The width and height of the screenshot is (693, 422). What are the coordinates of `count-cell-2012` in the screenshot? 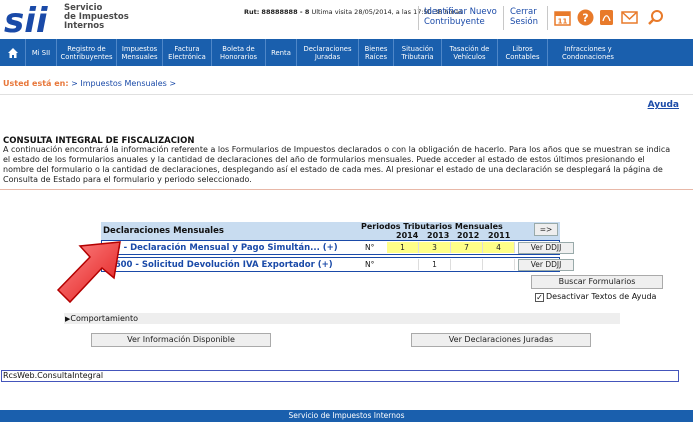 It's located at (467, 264).